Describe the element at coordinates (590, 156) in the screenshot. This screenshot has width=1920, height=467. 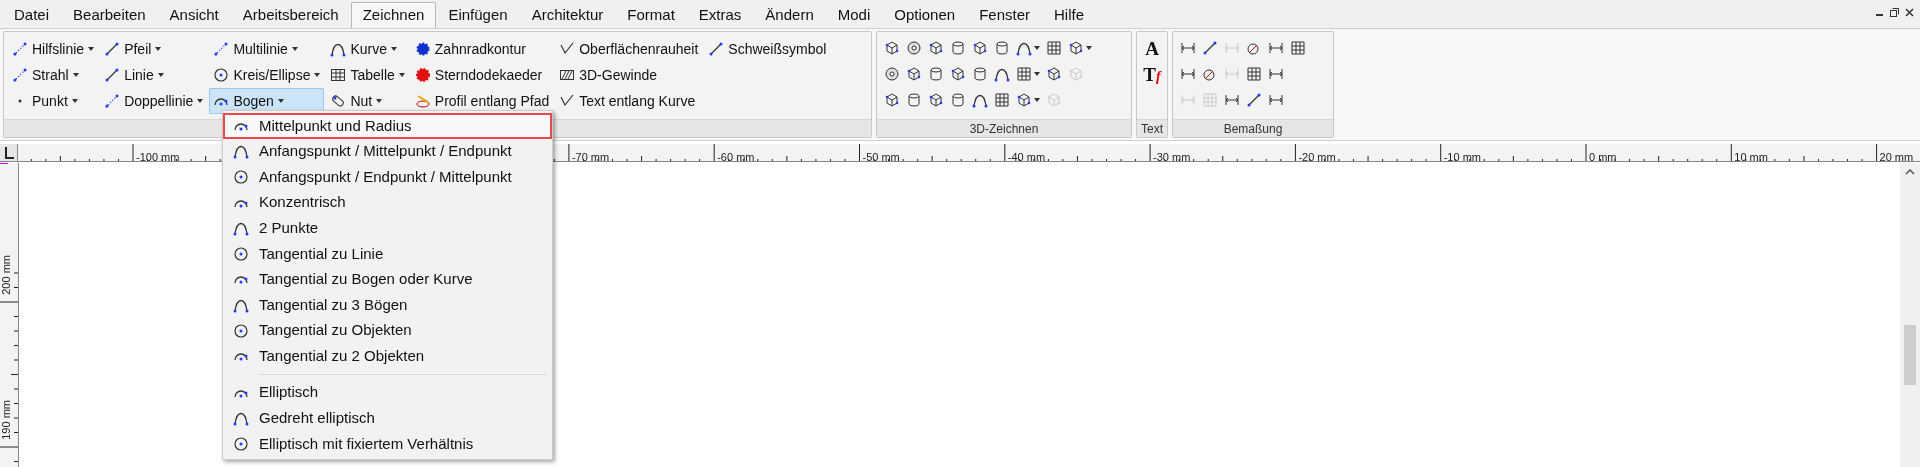
I see `ruler-label: -70 mm` at that location.